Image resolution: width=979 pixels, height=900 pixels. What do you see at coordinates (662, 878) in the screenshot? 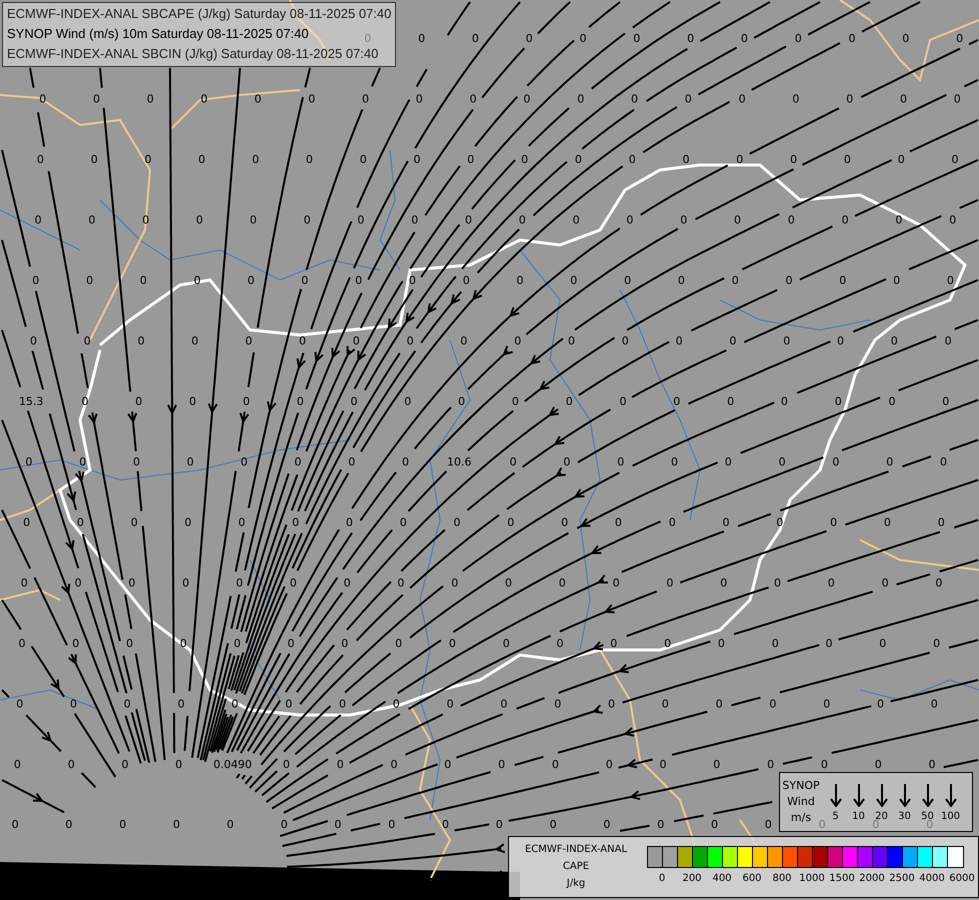
I see `scale-label: 0` at bounding box center [662, 878].